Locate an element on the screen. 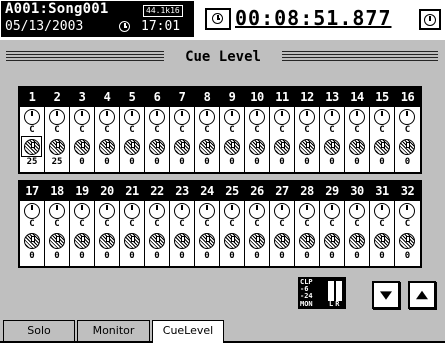  title-decoration-right is located at coordinates (360, 57).